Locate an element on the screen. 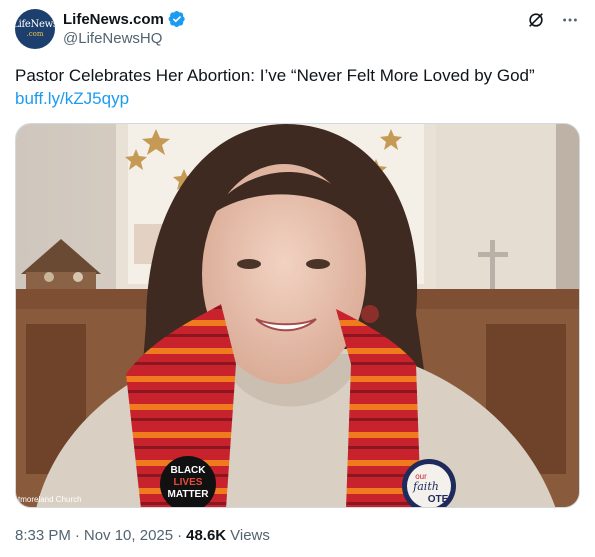 The width and height of the screenshot is (595, 557). avatar-text: LifeNews is located at coordinates (35, 24).